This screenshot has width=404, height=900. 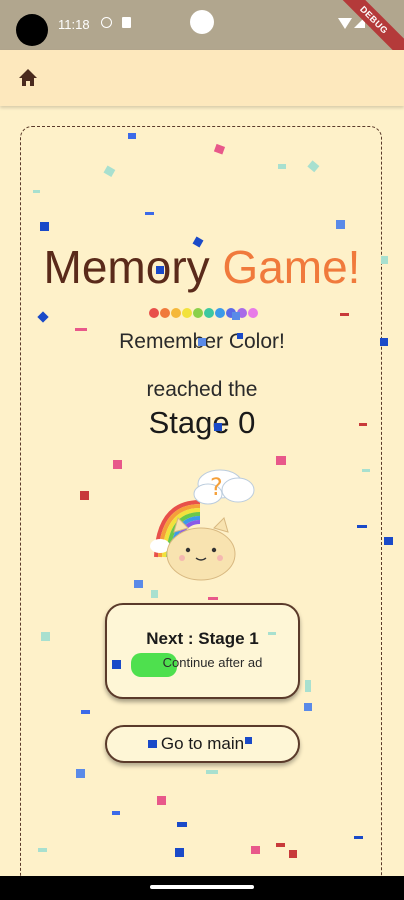 I want to click on home-icon, so click(x=28, y=77).